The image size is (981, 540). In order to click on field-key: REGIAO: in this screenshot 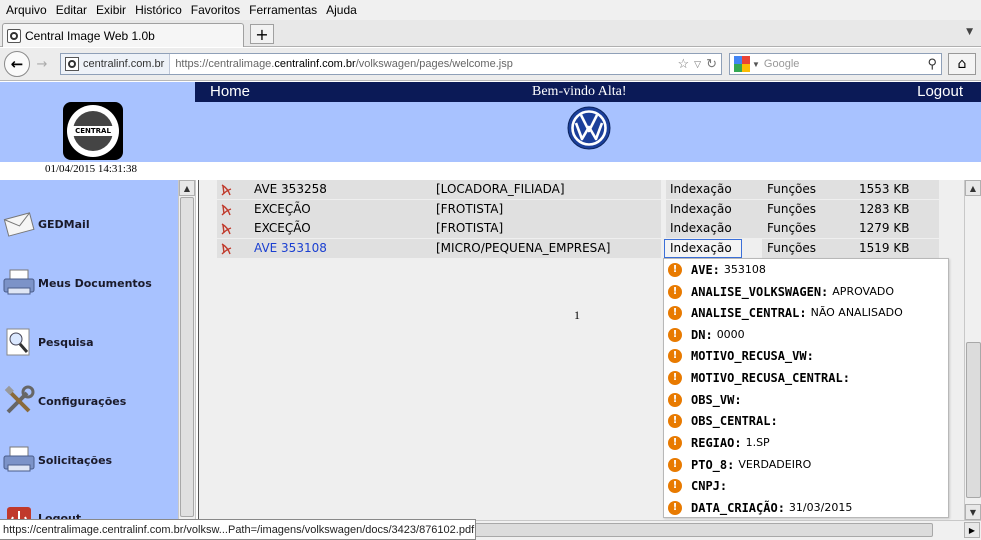, I will do `click(716, 442)`.